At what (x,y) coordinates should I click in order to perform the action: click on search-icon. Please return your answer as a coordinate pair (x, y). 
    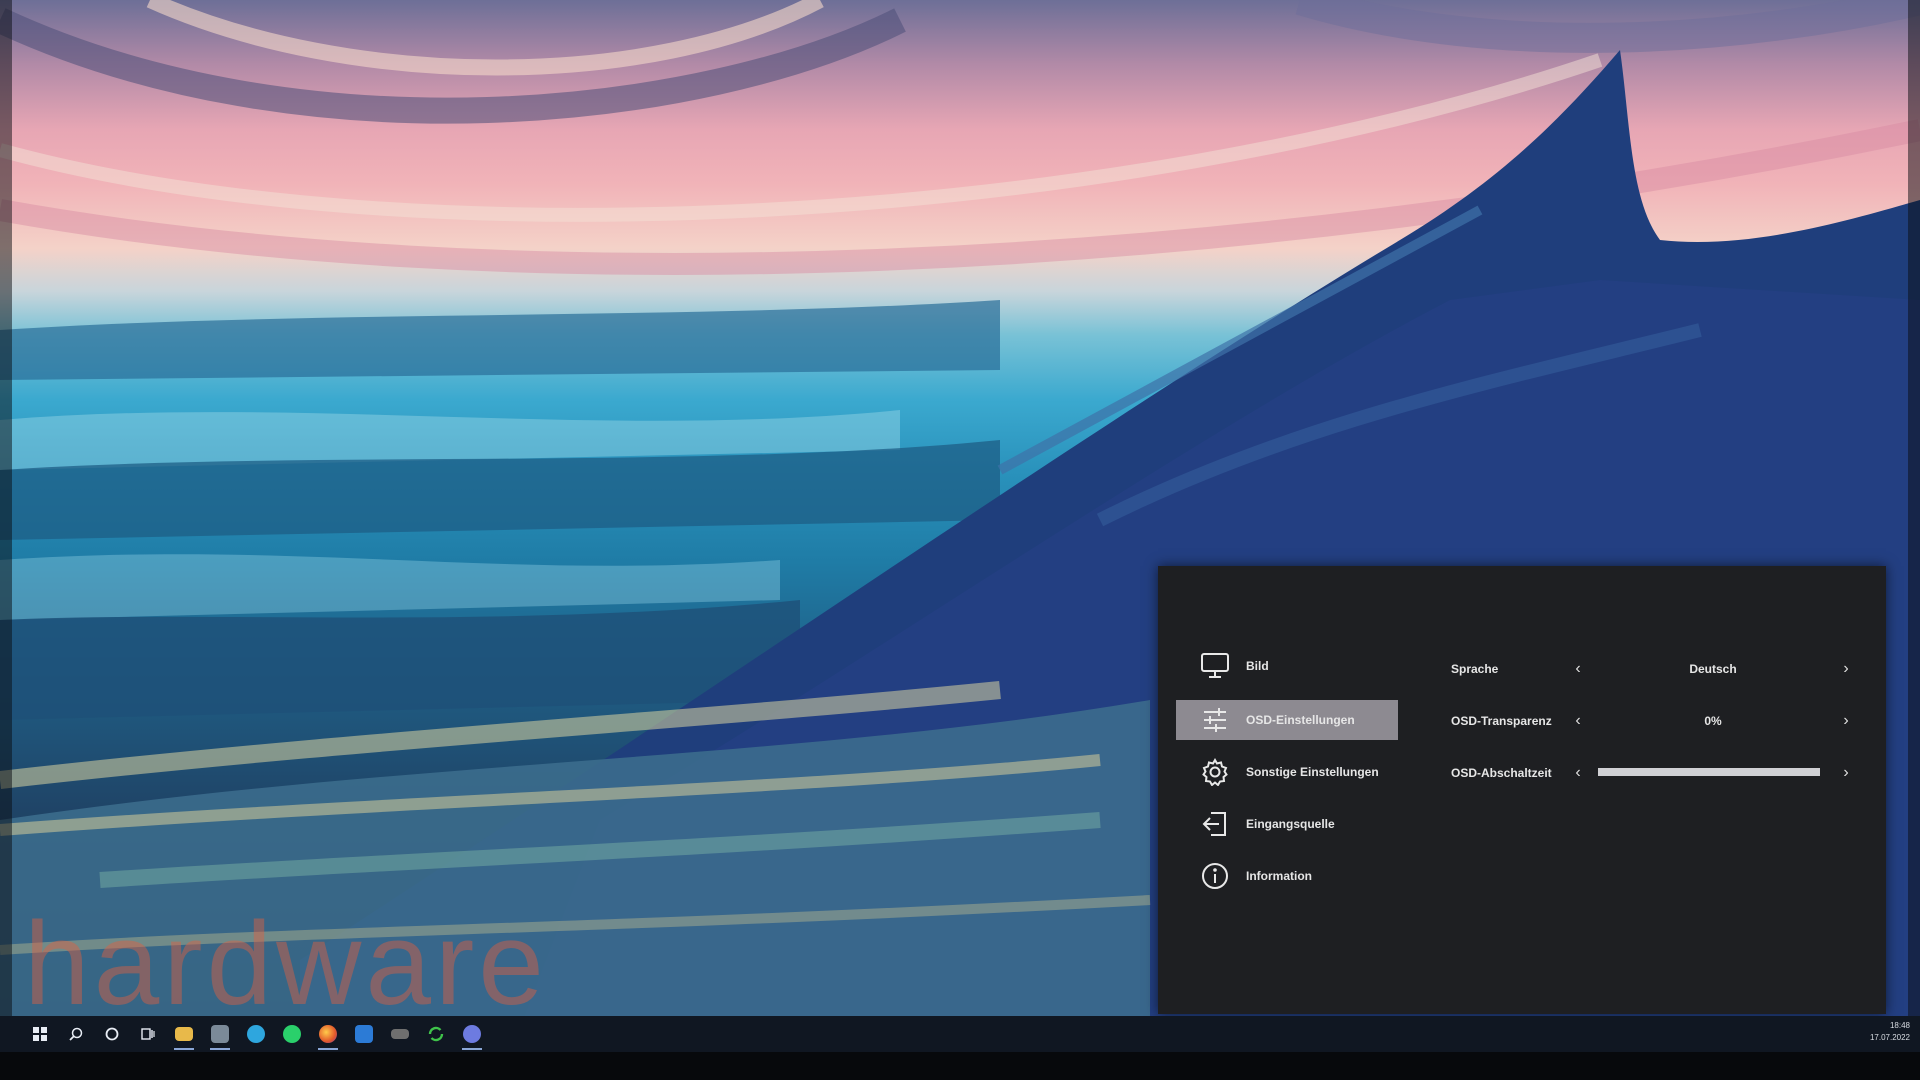
    Looking at the image, I should click on (76, 1034).